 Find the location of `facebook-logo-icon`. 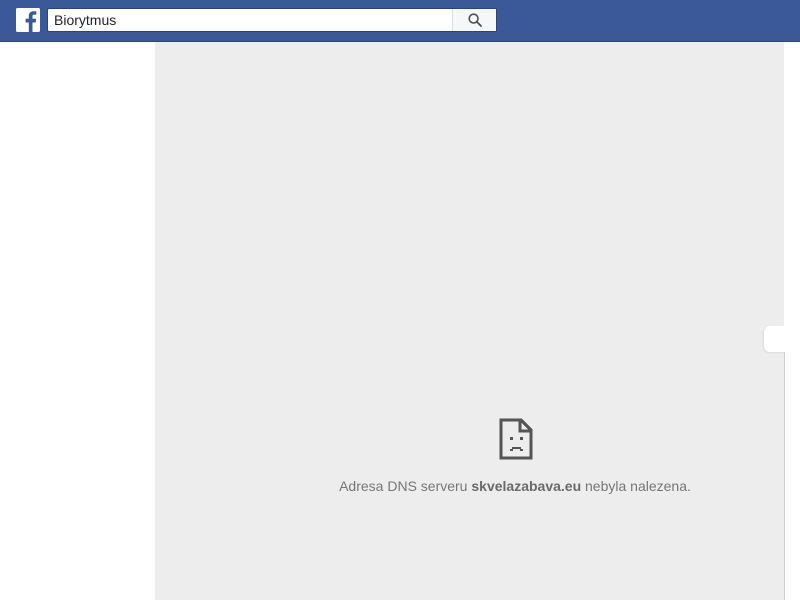

facebook-logo-icon is located at coordinates (28, 20).